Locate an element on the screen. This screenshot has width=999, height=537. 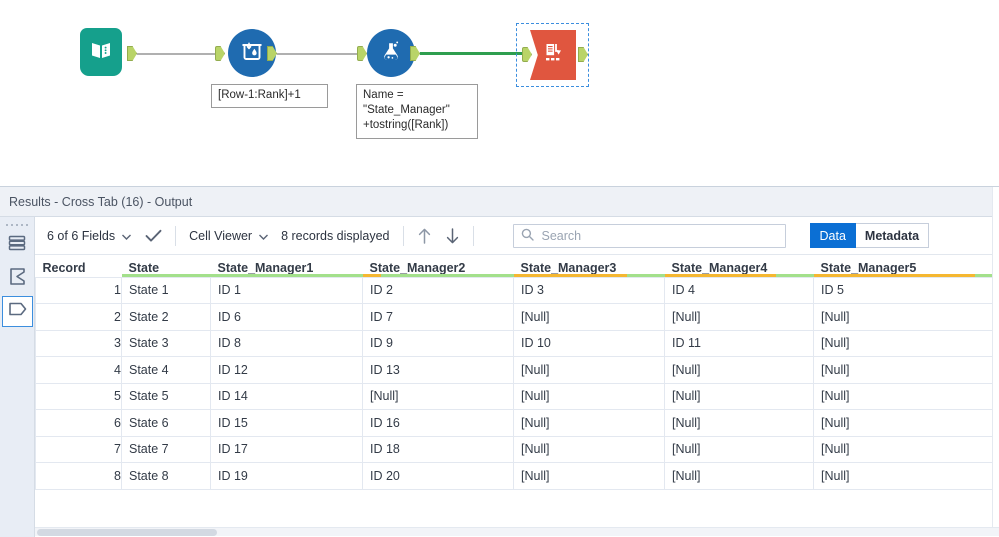
table-cell-sm1: ID 19 is located at coordinates (286, 476).